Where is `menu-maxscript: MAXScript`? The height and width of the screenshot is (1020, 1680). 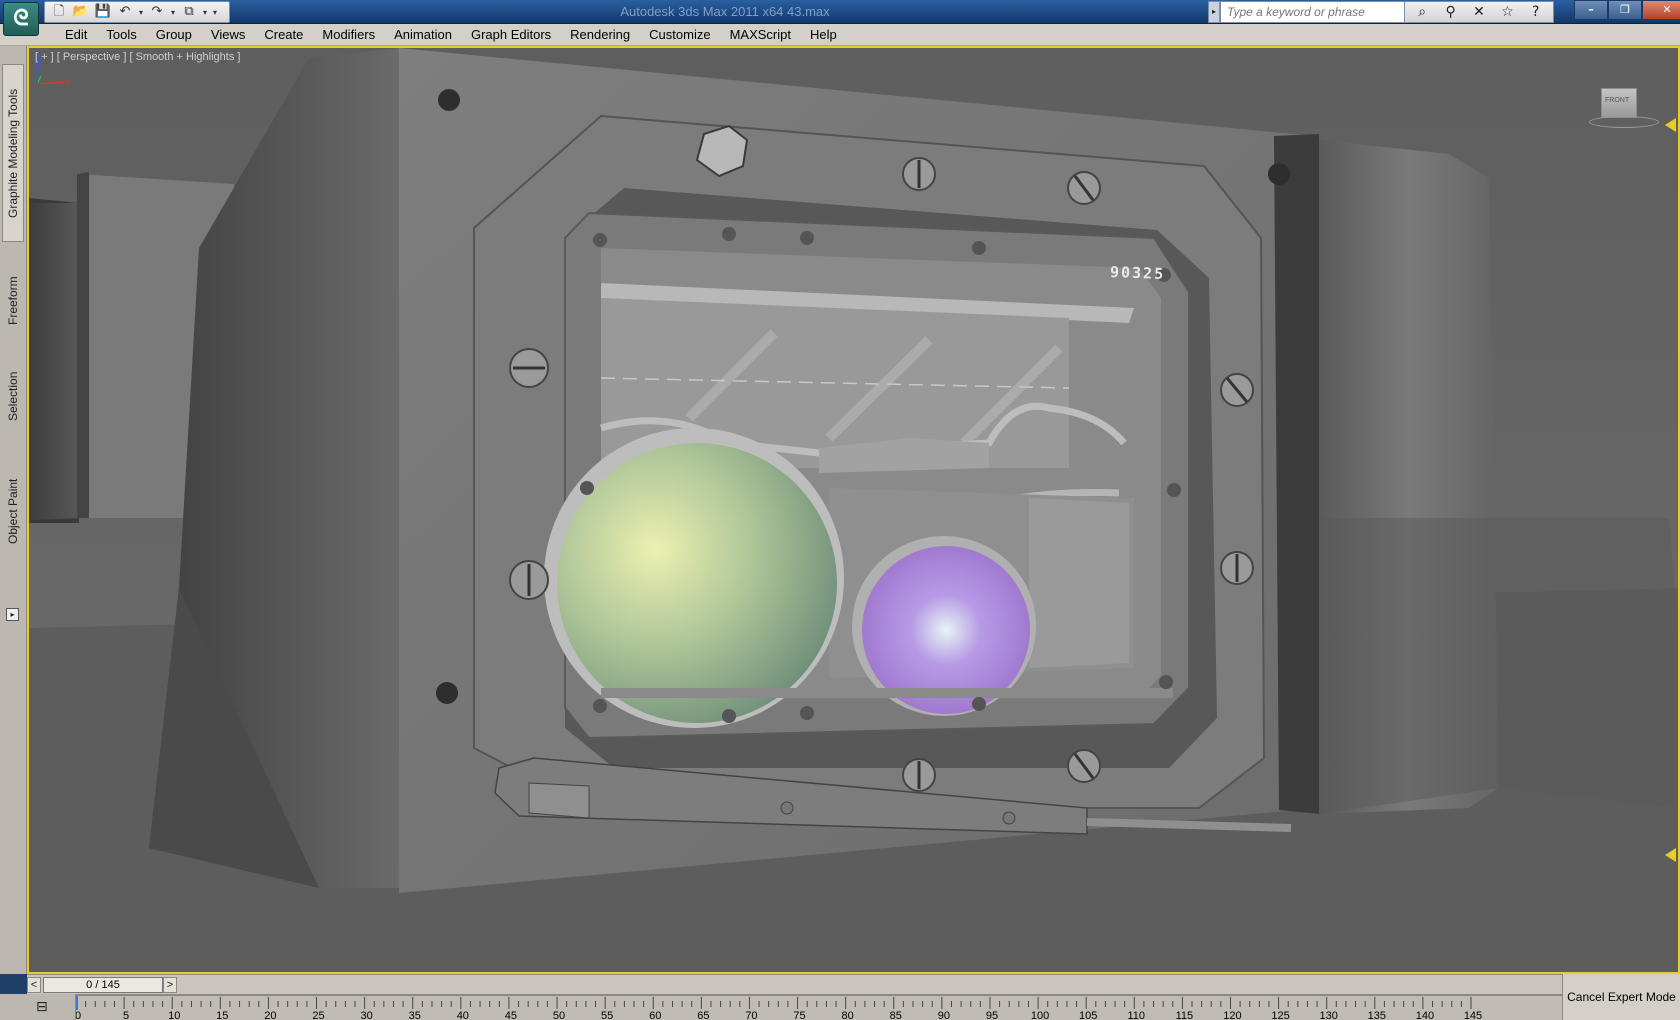
menu-maxscript: MAXScript is located at coordinates (759, 34).